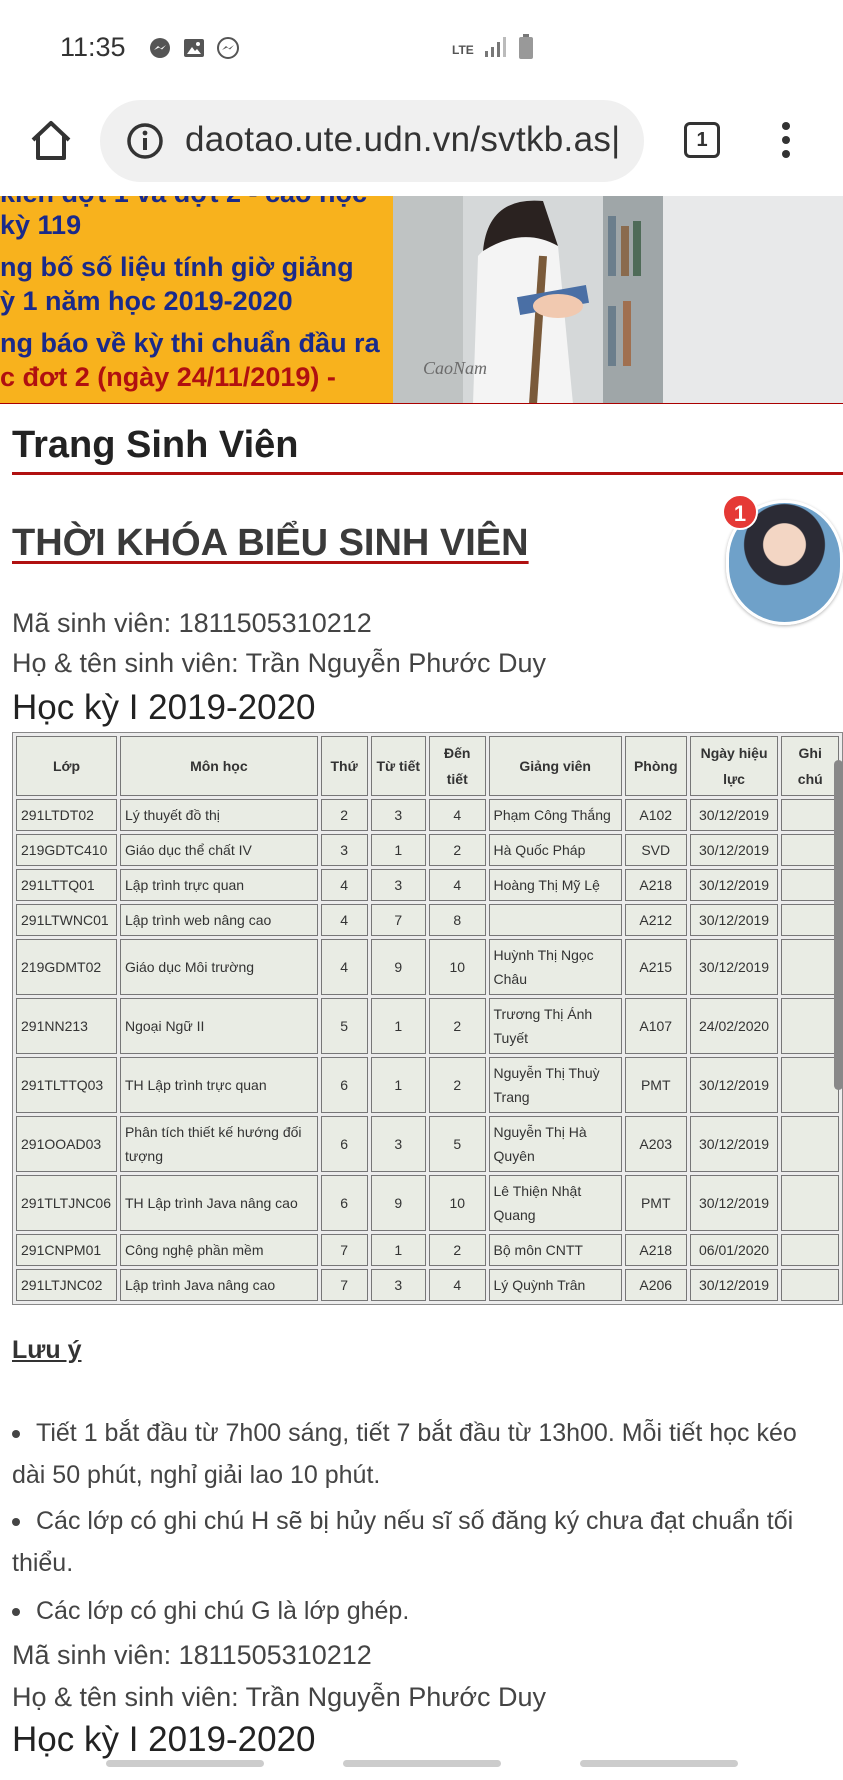 This screenshot has height=1780, width=843. I want to click on note-text: Các lớp có ghi chú G là lớp ghép., so click(223, 1611).